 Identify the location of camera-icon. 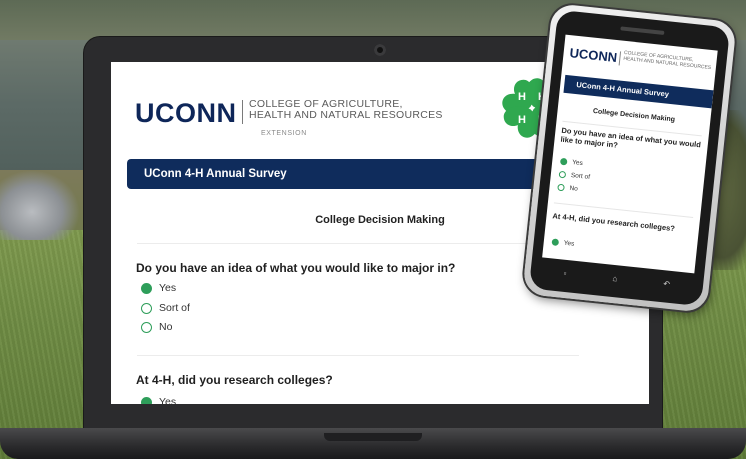
(380, 50).